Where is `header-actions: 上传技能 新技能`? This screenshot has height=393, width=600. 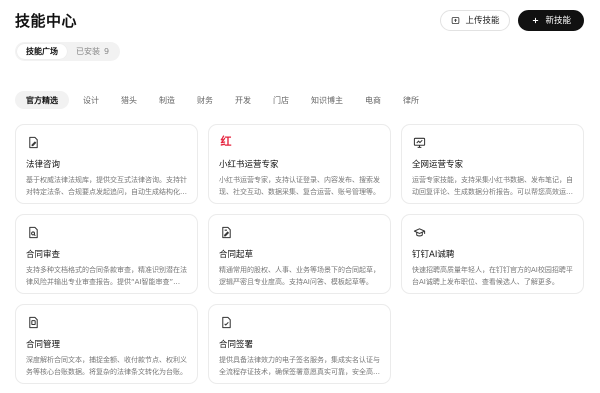
header-actions: 上传技能 新技能 is located at coordinates (512, 20).